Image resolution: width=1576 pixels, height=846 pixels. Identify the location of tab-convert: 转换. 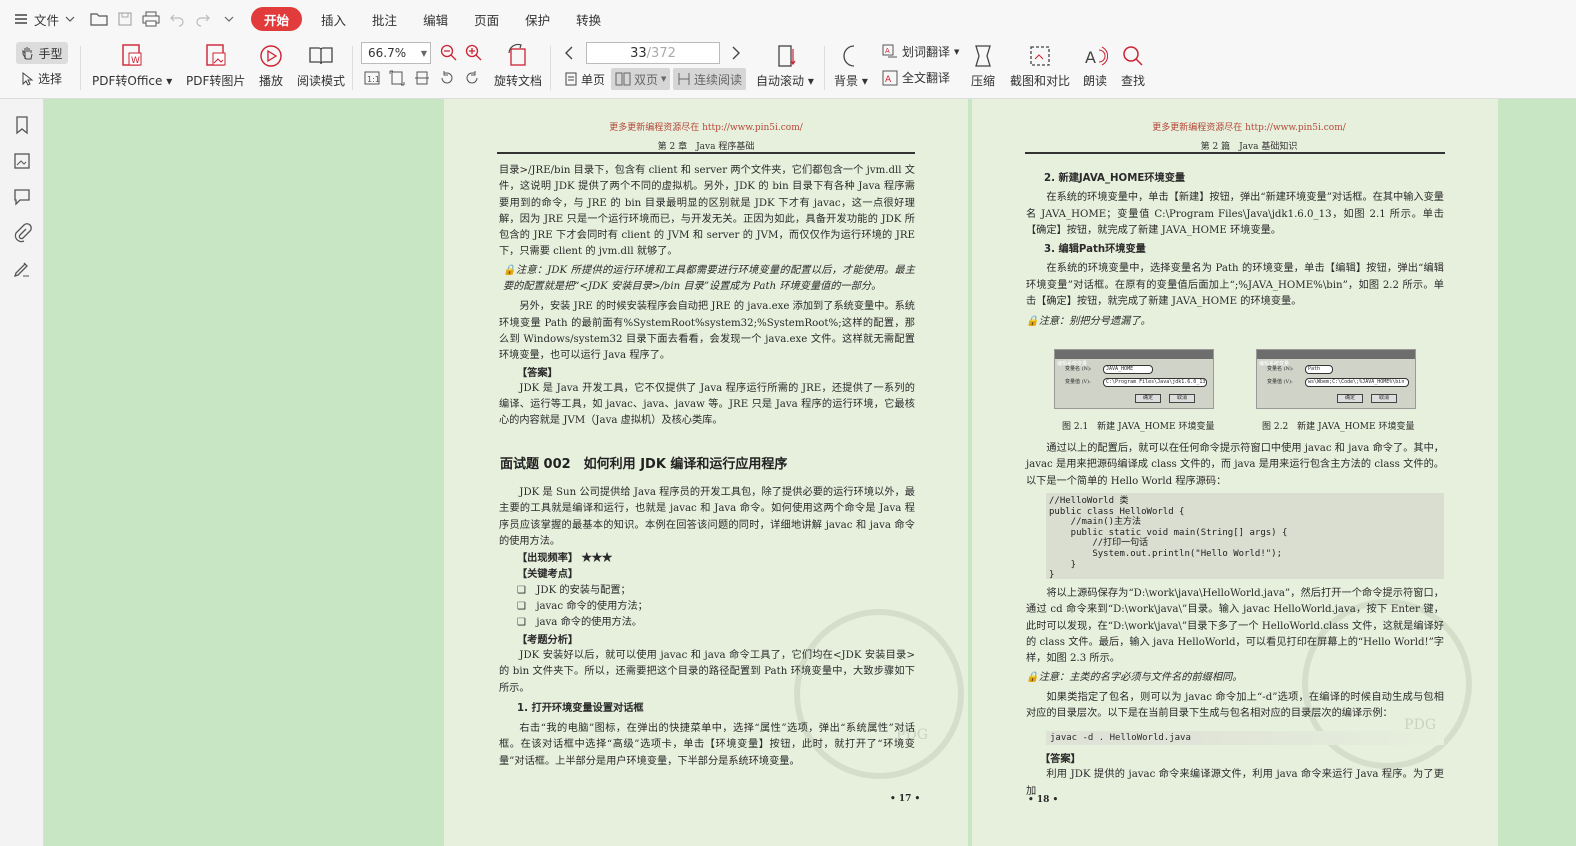
(588, 19).